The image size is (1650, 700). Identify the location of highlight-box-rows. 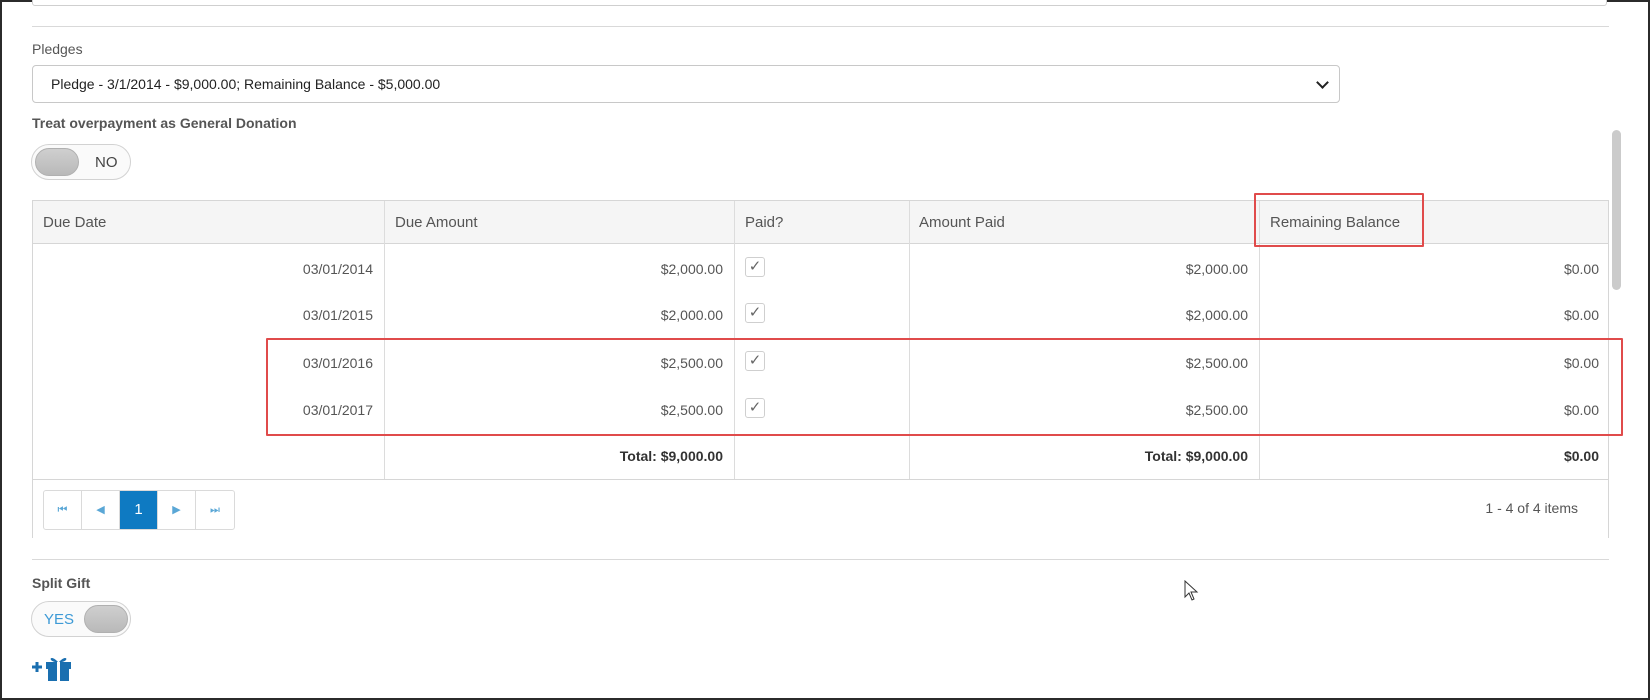
(944, 387).